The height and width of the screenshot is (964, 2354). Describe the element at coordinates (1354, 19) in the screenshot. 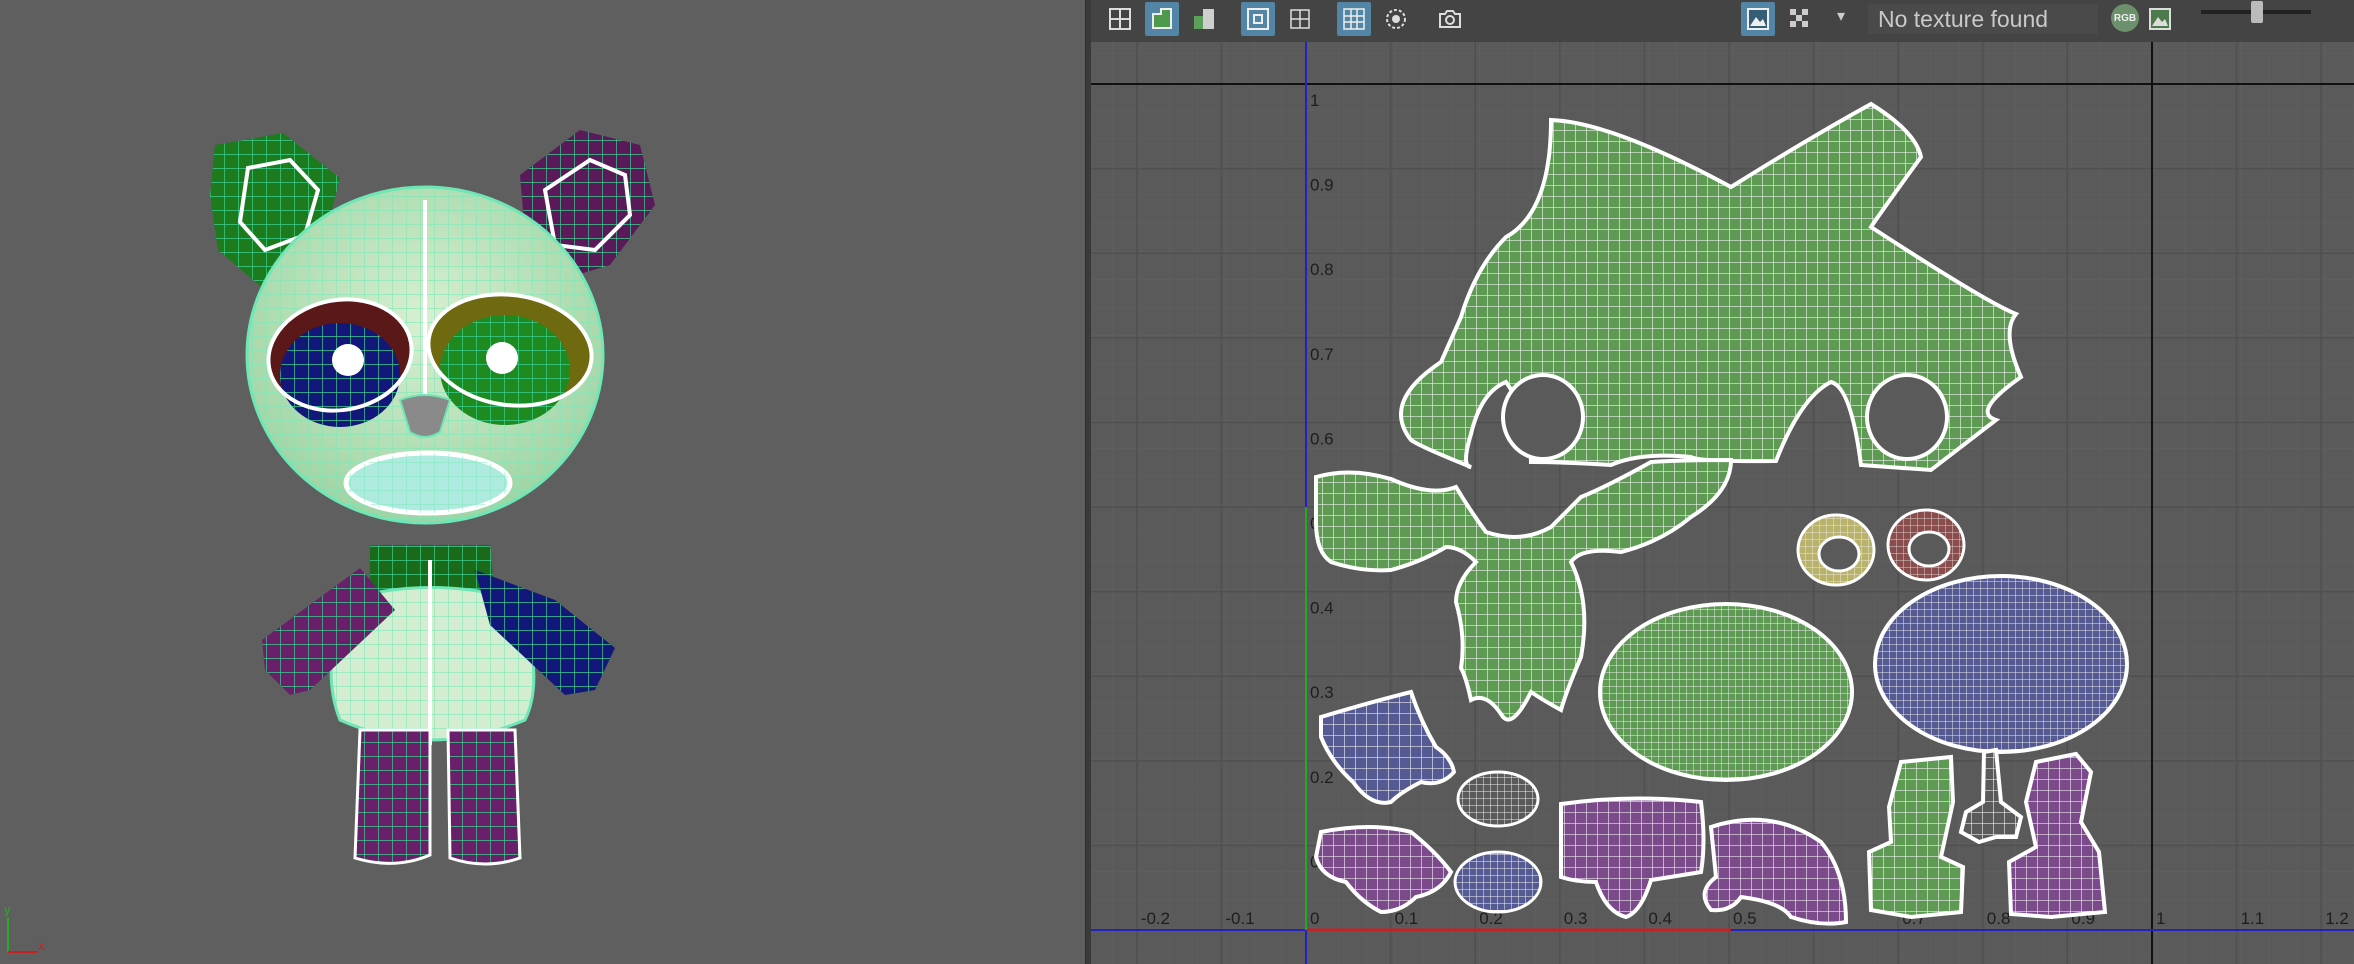

I see `uv-checker-grid-icon` at that location.